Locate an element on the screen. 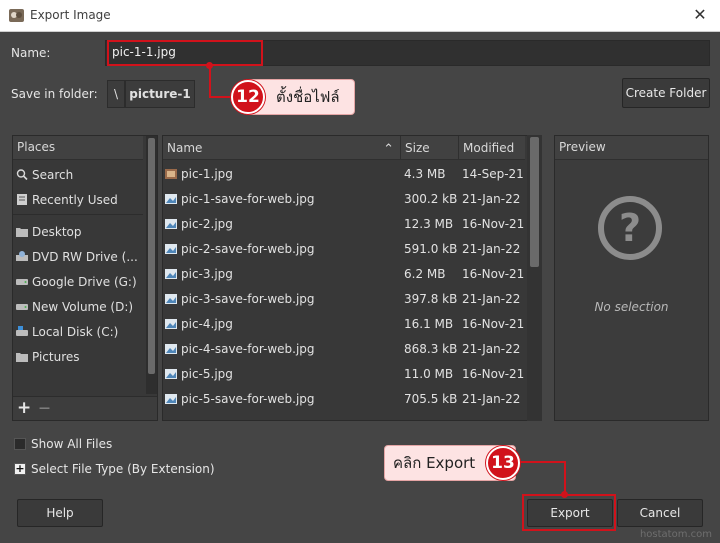  path-folder-button: picture-1 is located at coordinates (160, 94).